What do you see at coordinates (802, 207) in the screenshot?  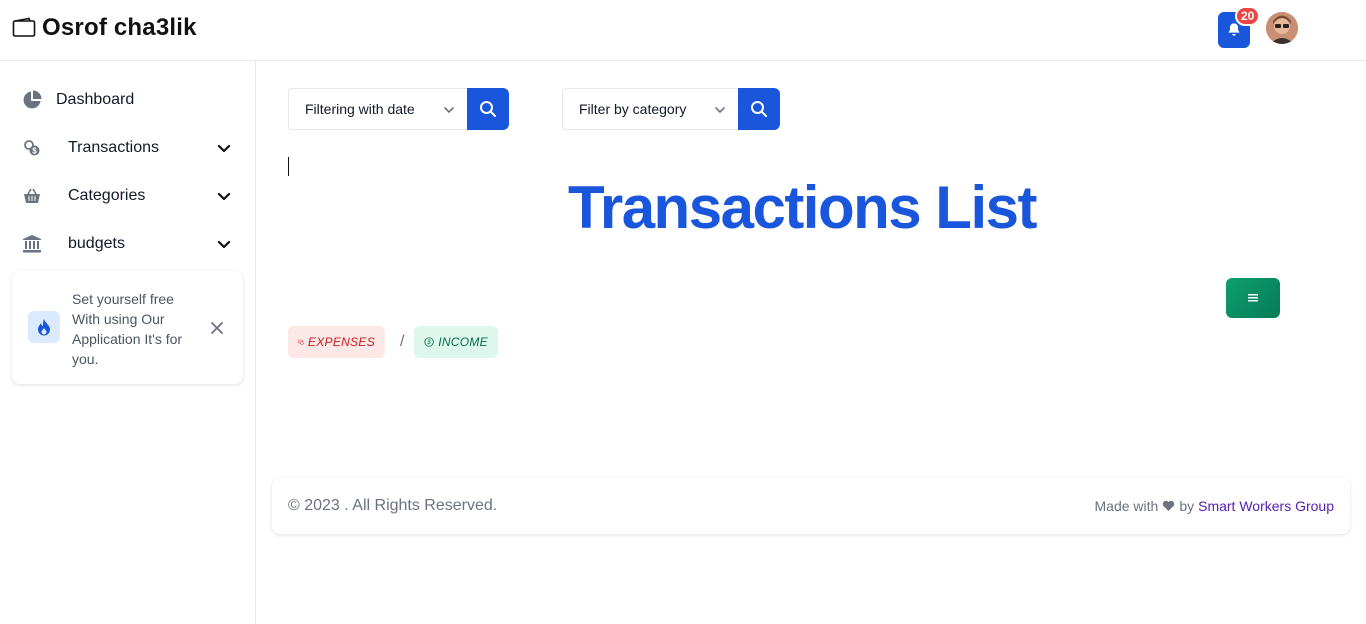 I see `page-title: Transactions List` at bounding box center [802, 207].